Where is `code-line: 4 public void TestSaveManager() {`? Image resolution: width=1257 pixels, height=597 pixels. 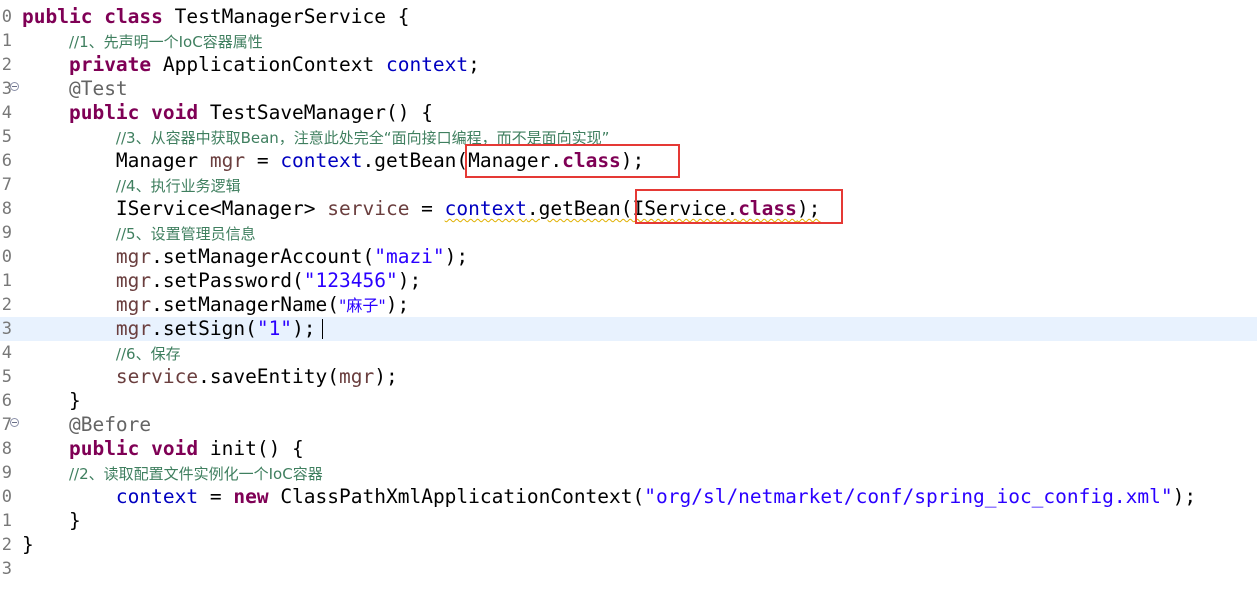
code-line: 4 public void TestSaveManager() { is located at coordinates (628, 113).